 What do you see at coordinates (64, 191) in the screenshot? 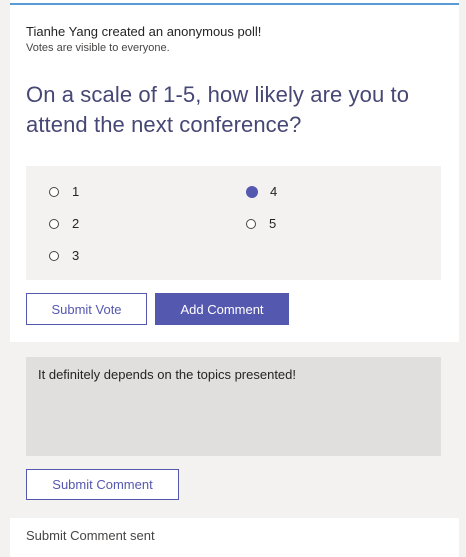
I see `poll-option-1: 1` at bounding box center [64, 191].